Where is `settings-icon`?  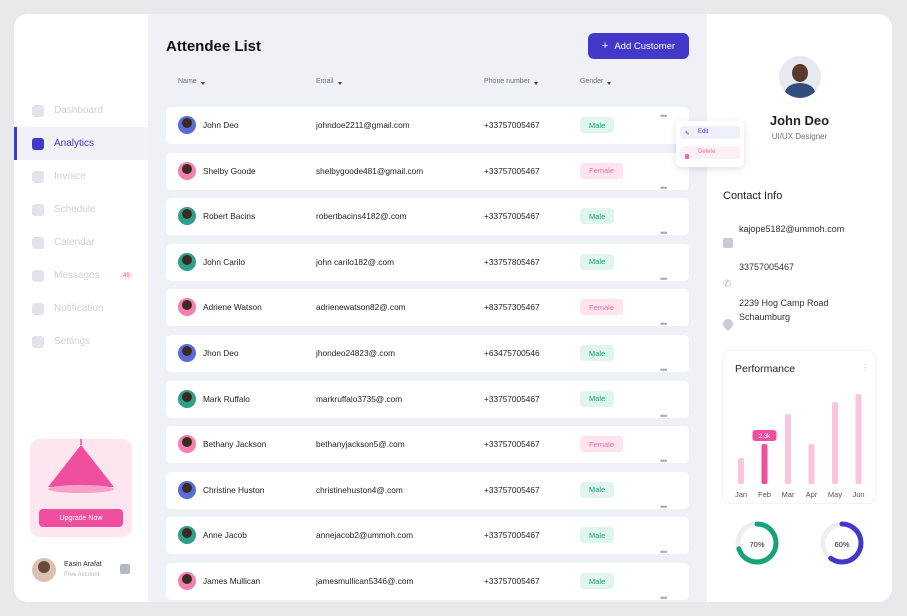 settings-icon is located at coordinates (38, 341).